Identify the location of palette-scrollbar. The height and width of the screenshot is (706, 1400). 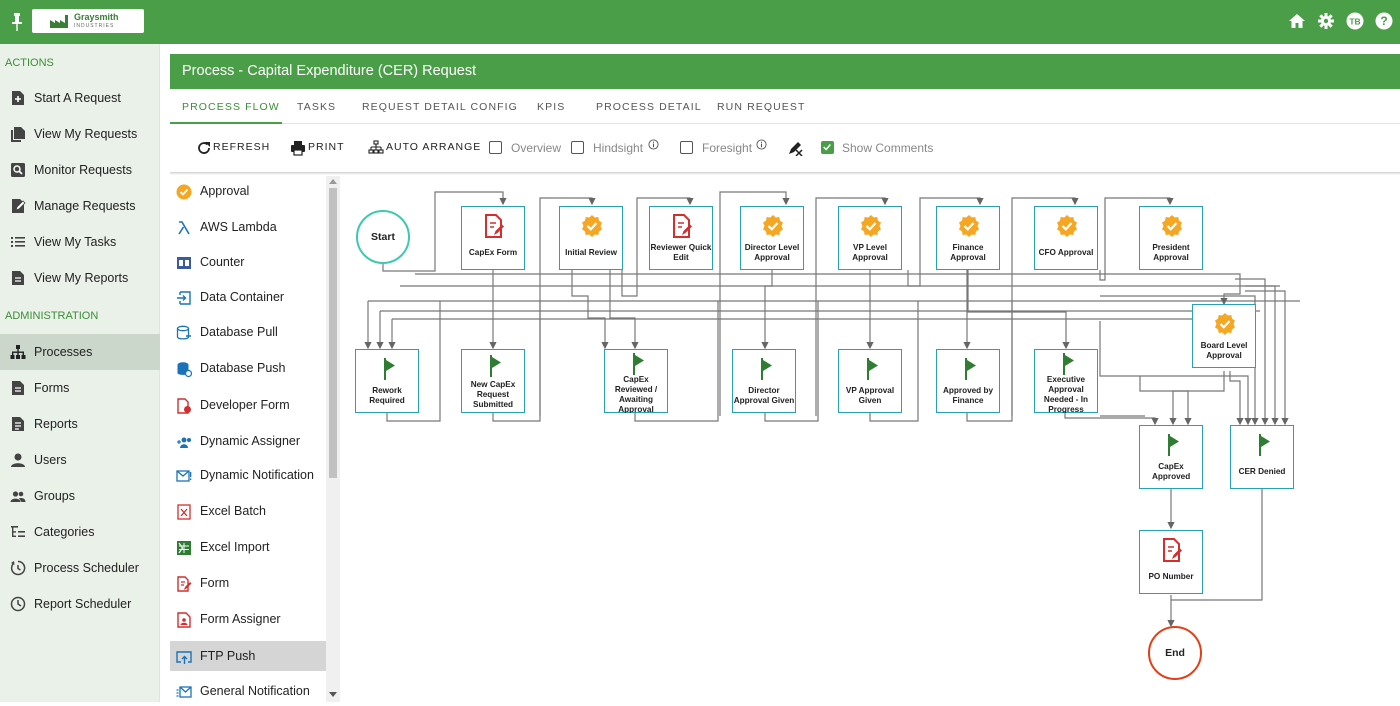
(333, 439).